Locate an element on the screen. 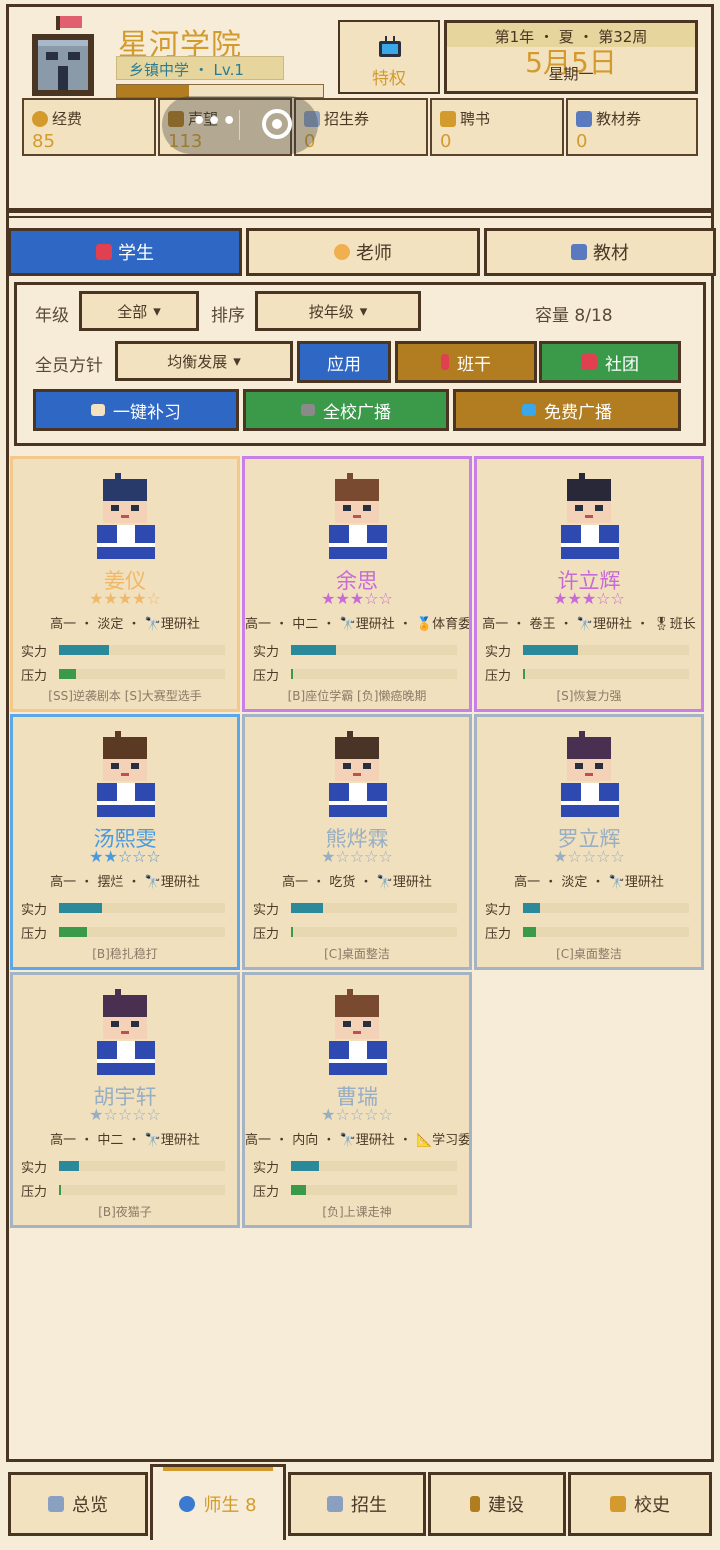  resource-value: 85 is located at coordinates (43, 141).